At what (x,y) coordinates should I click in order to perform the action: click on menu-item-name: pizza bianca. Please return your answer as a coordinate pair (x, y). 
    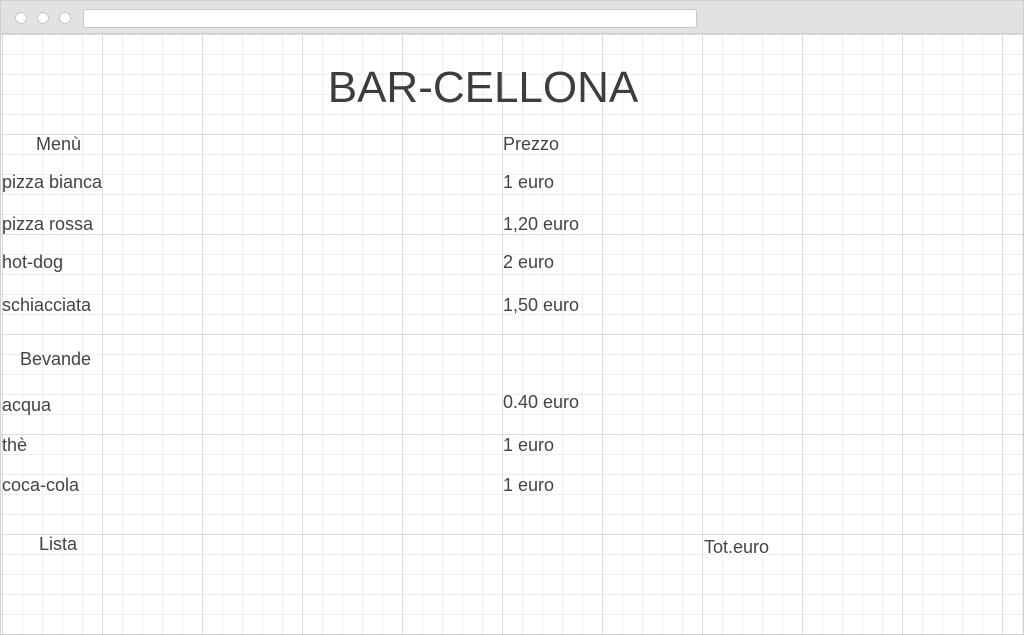
    Looking at the image, I should click on (52, 182).